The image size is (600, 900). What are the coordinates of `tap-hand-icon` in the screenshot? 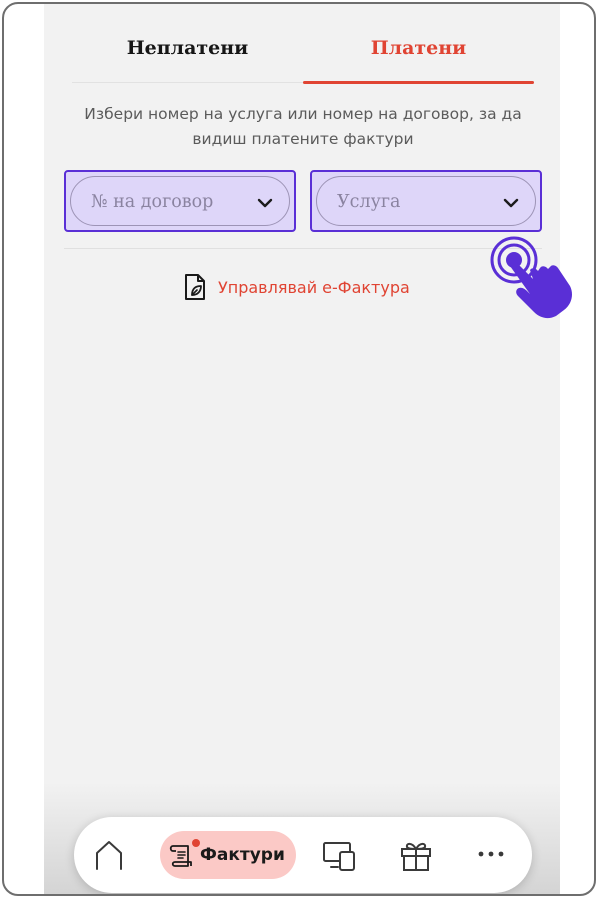 It's located at (531, 277).